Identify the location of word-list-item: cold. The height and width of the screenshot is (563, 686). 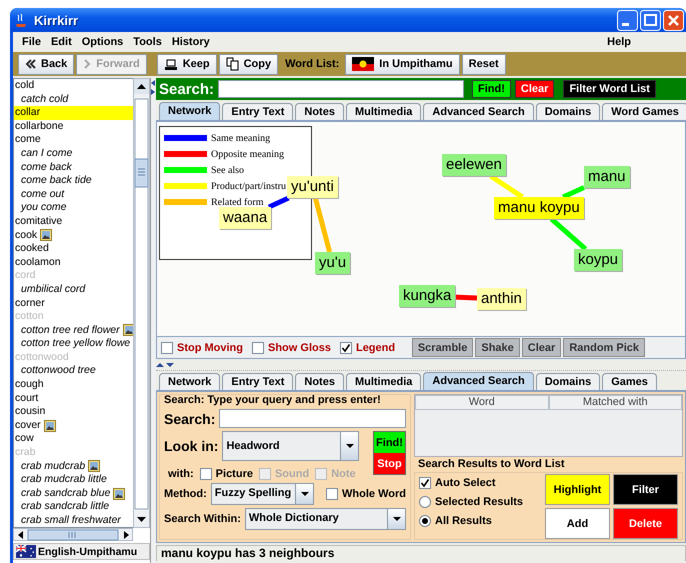
(73, 86).